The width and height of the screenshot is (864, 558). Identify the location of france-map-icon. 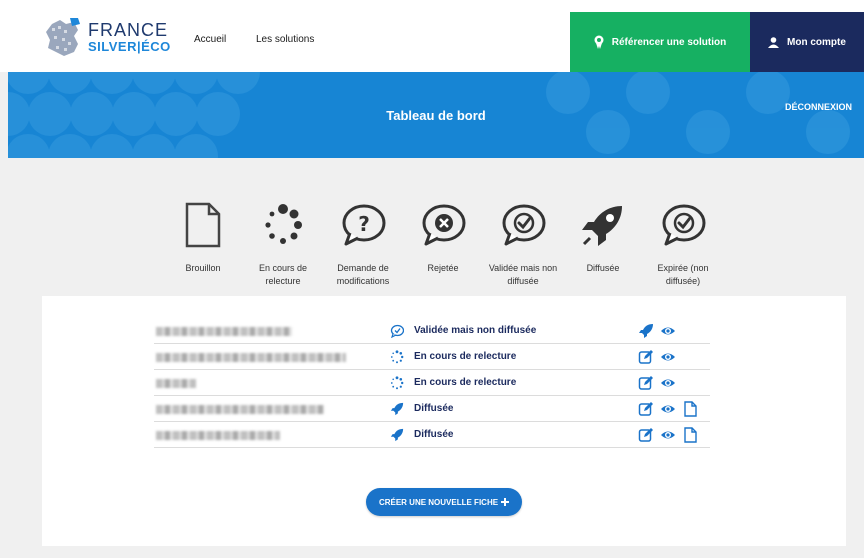
(63, 37).